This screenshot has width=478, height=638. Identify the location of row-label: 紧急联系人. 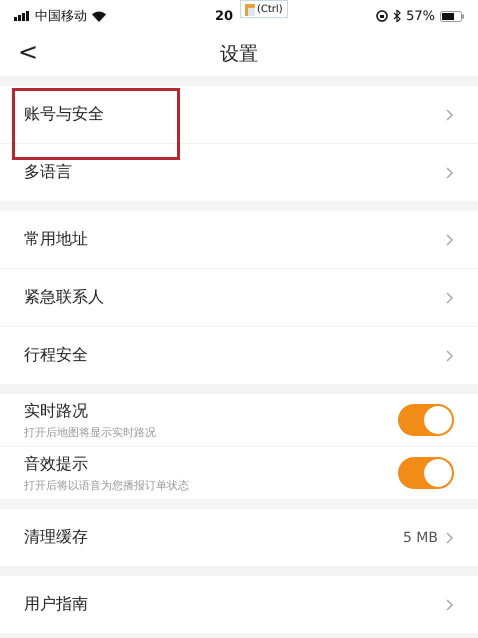
(64, 297).